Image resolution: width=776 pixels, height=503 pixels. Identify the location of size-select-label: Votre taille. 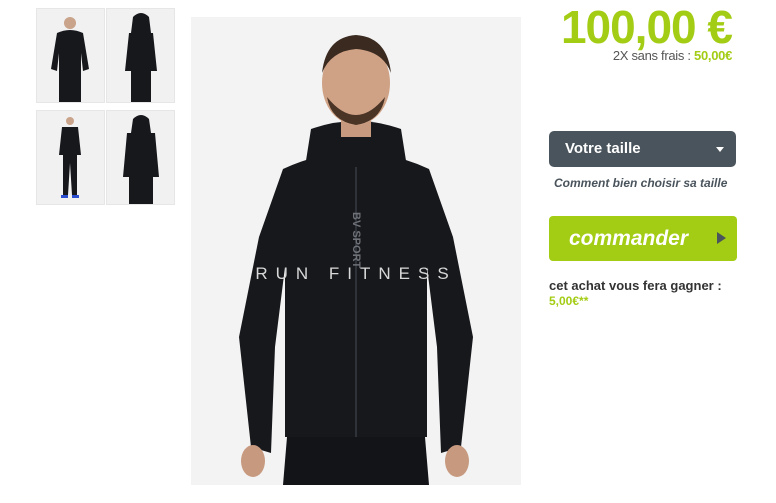
(603, 148).